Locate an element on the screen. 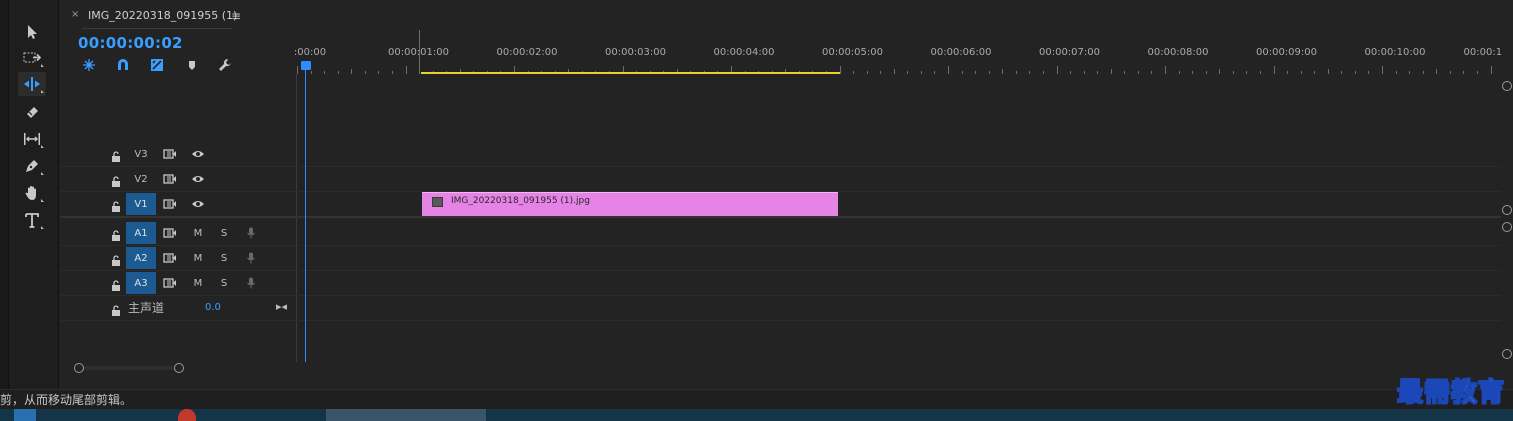 The height and width of the screenshot is (421, 1513). type-tool is located at coordinates (32, 220).